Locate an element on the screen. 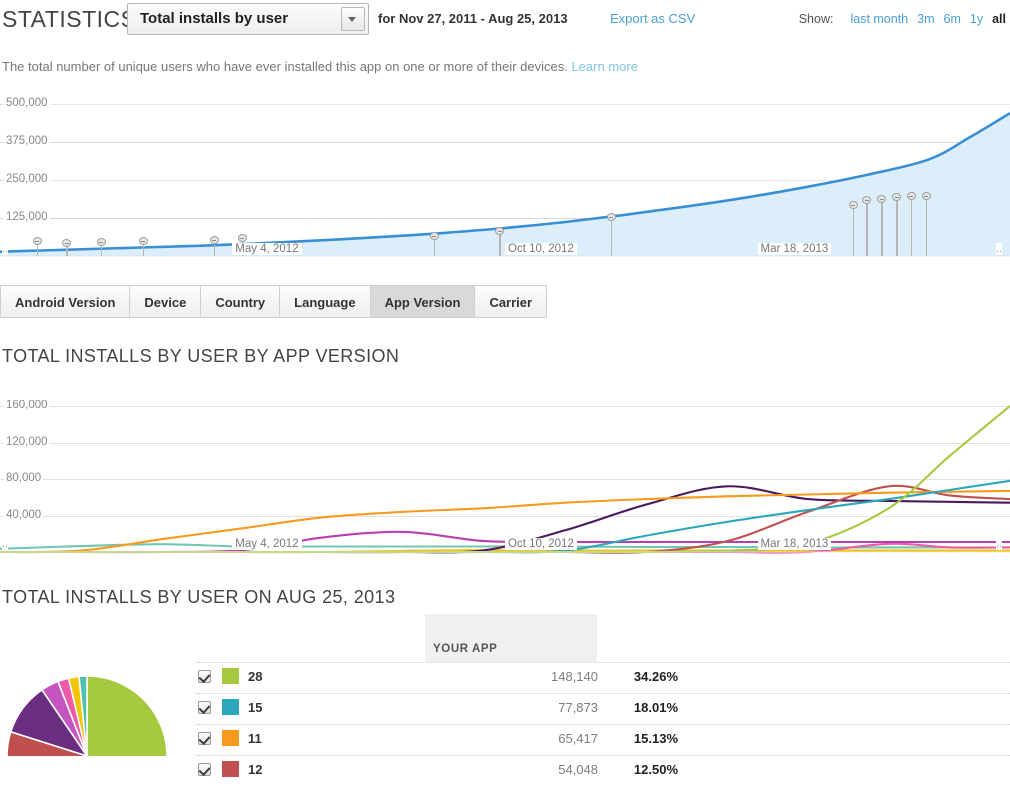 The height and width of the screenshot is (787, 1010). version-label: 12 is located at coordinates (255, 769).